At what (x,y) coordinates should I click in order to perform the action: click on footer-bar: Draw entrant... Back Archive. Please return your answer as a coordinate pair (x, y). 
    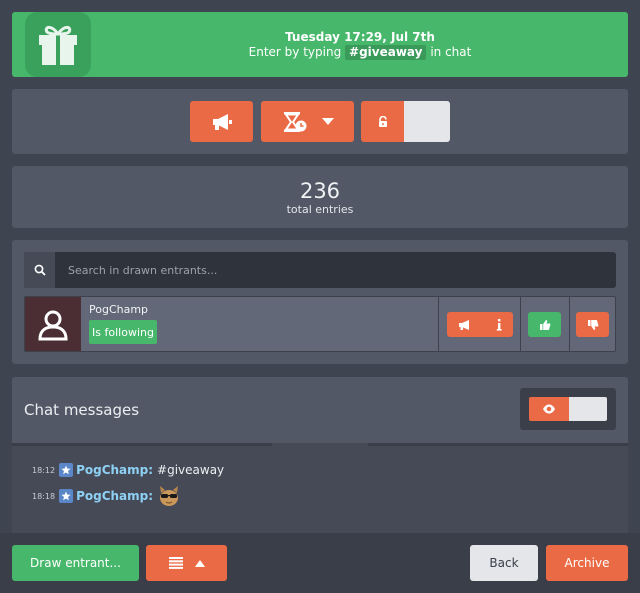
    Looking at the image, I should click on (320, 563).